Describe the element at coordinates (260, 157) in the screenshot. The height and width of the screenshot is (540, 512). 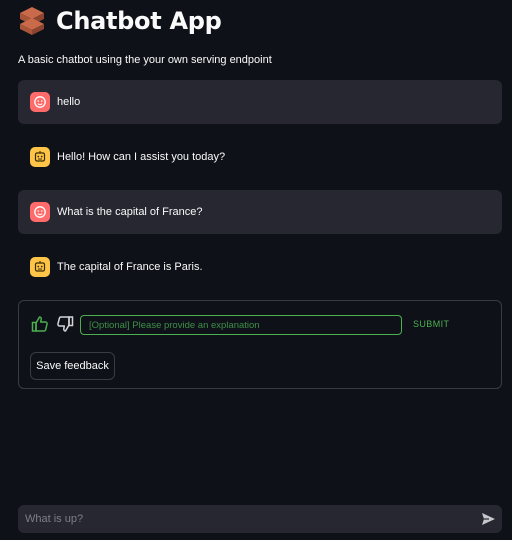
I see `chat-message-assistant: Hello! How can I assist you today?` at that location.